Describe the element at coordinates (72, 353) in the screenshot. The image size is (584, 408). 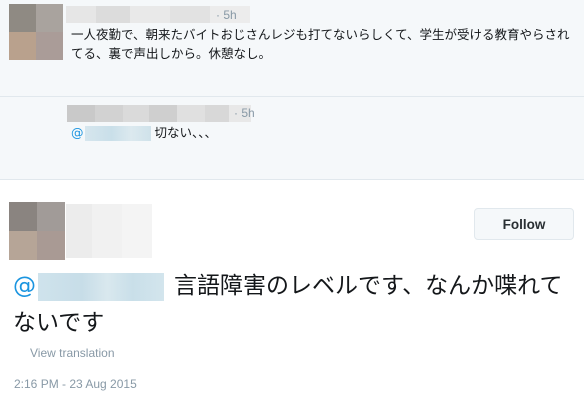
I see `view-translation-link: View translation` at that location.